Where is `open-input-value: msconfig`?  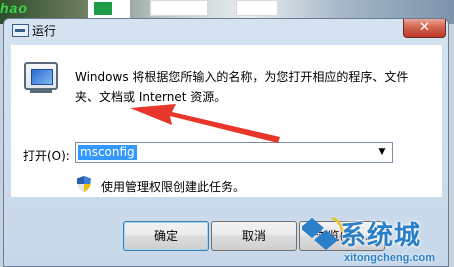 open-input-value: msconfig is located at coordinates (107, 152).